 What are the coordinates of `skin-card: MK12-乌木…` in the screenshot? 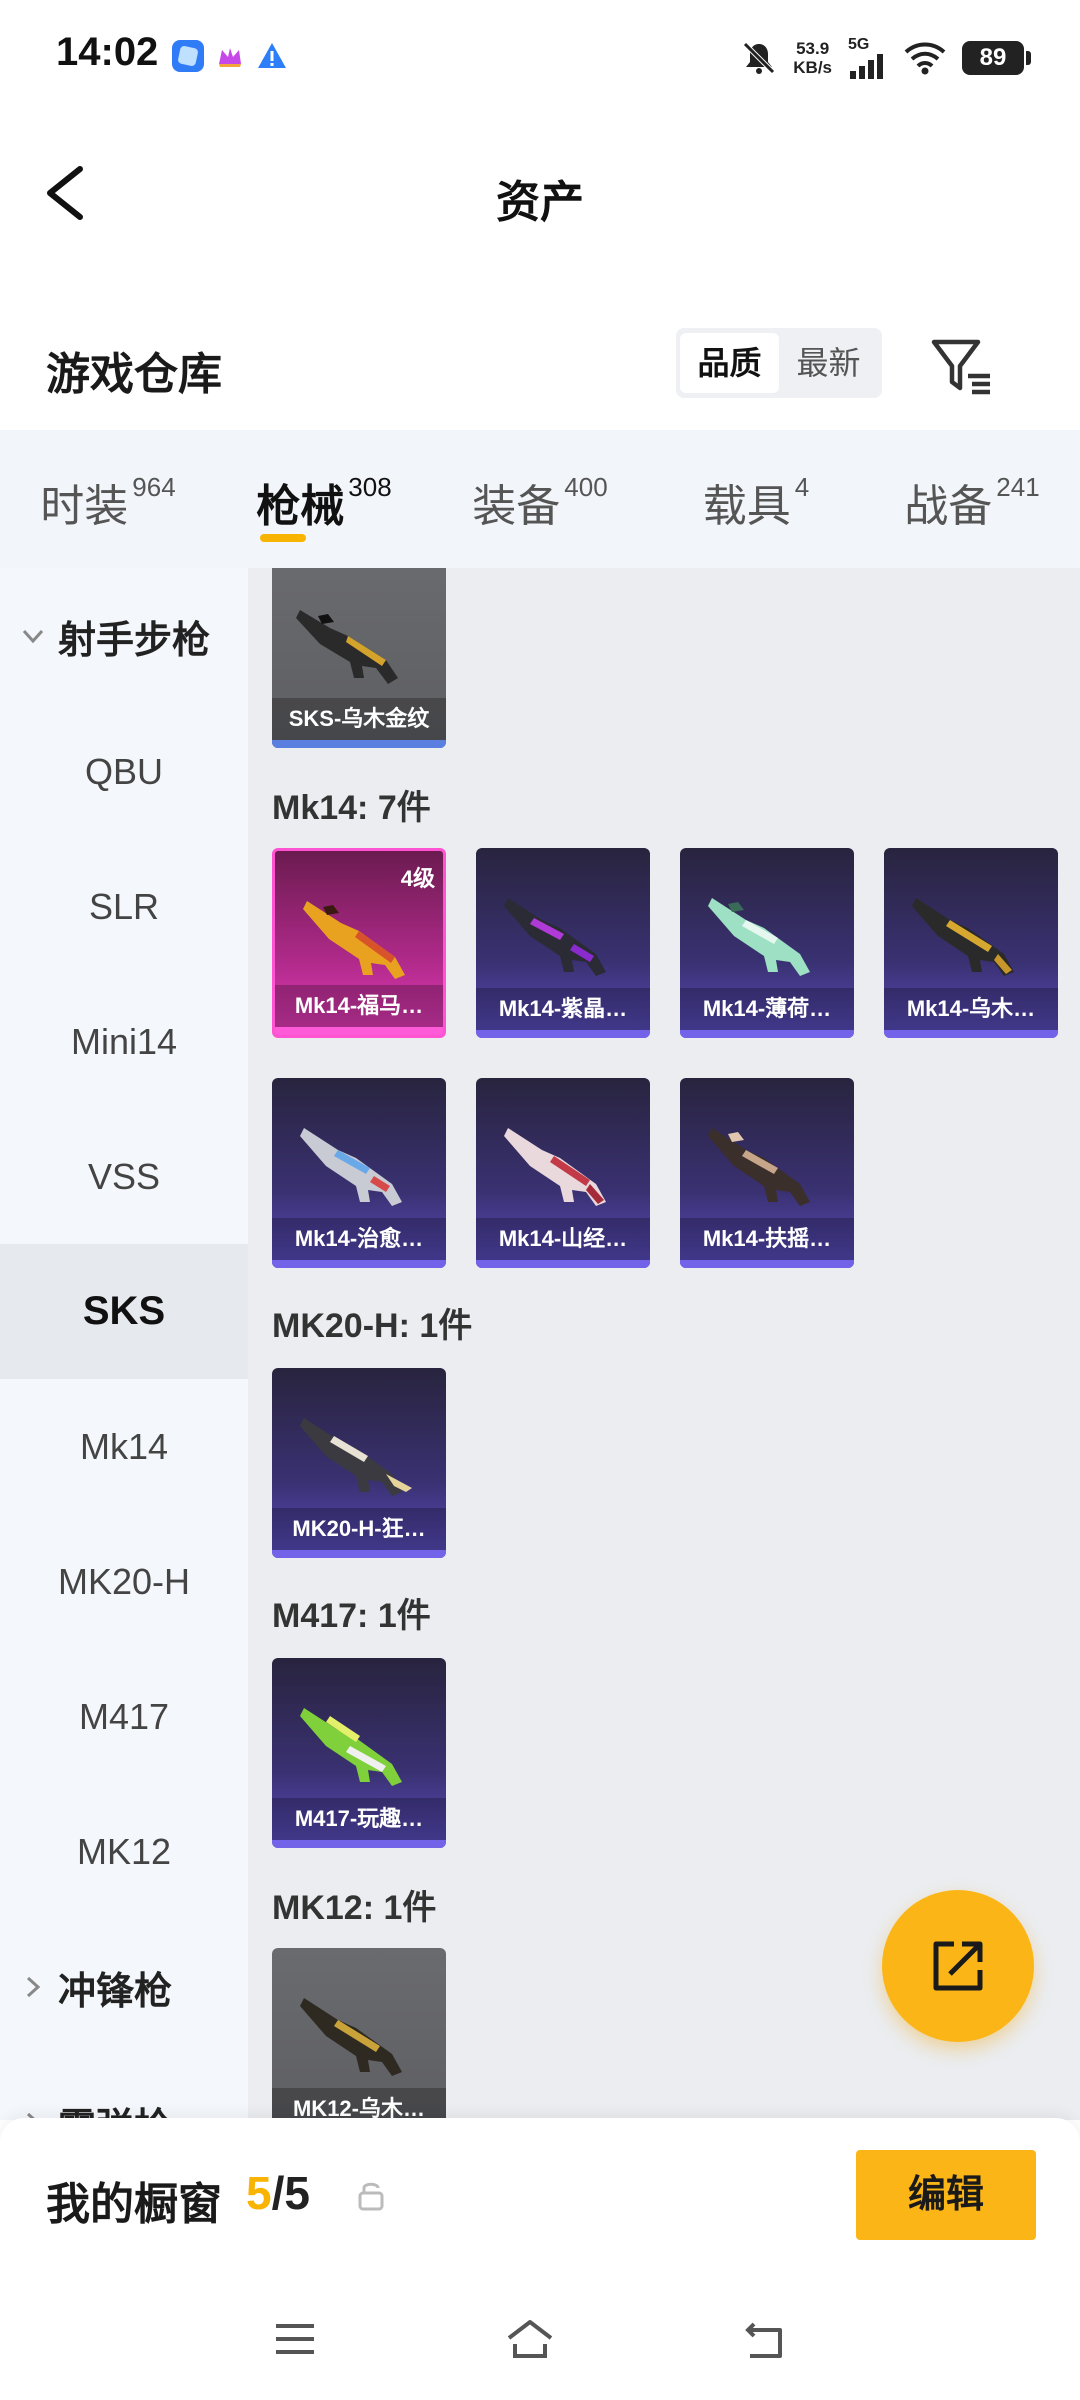 It's located at (359, 2034).